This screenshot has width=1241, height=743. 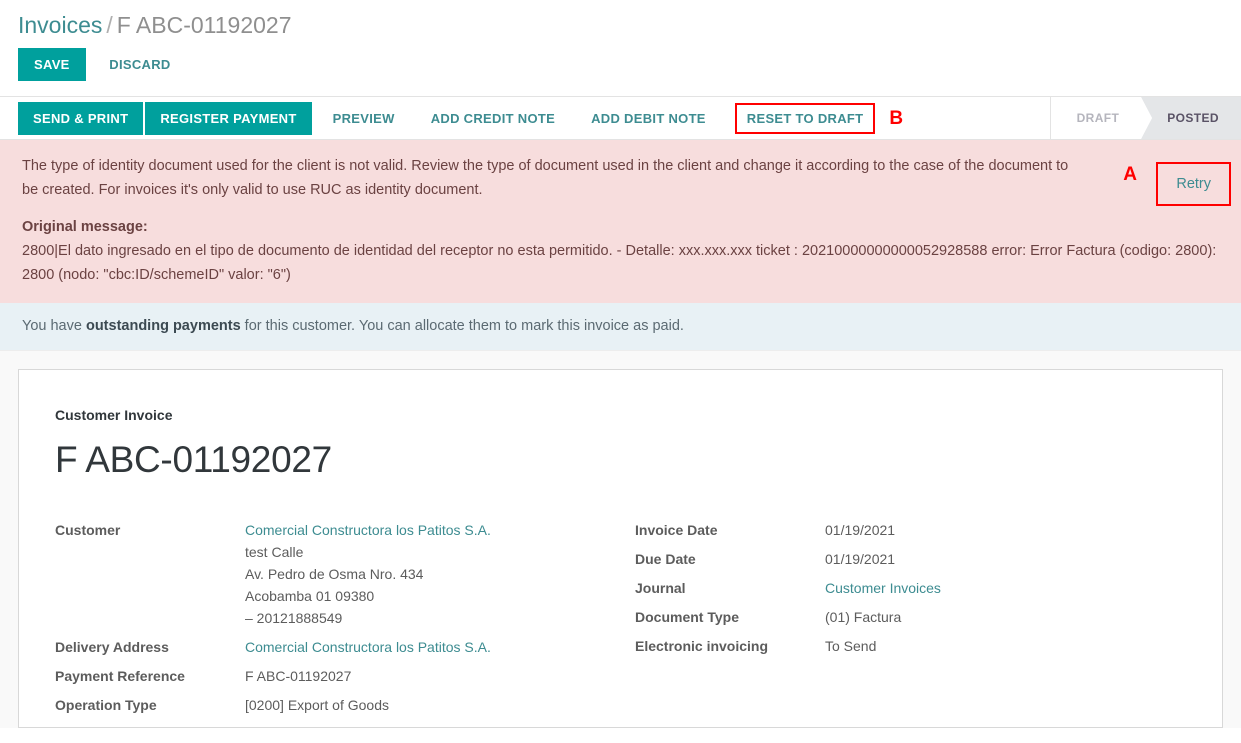 I want to click on retry-button-annotation-box: Retry, so click(x=1193, y=184).